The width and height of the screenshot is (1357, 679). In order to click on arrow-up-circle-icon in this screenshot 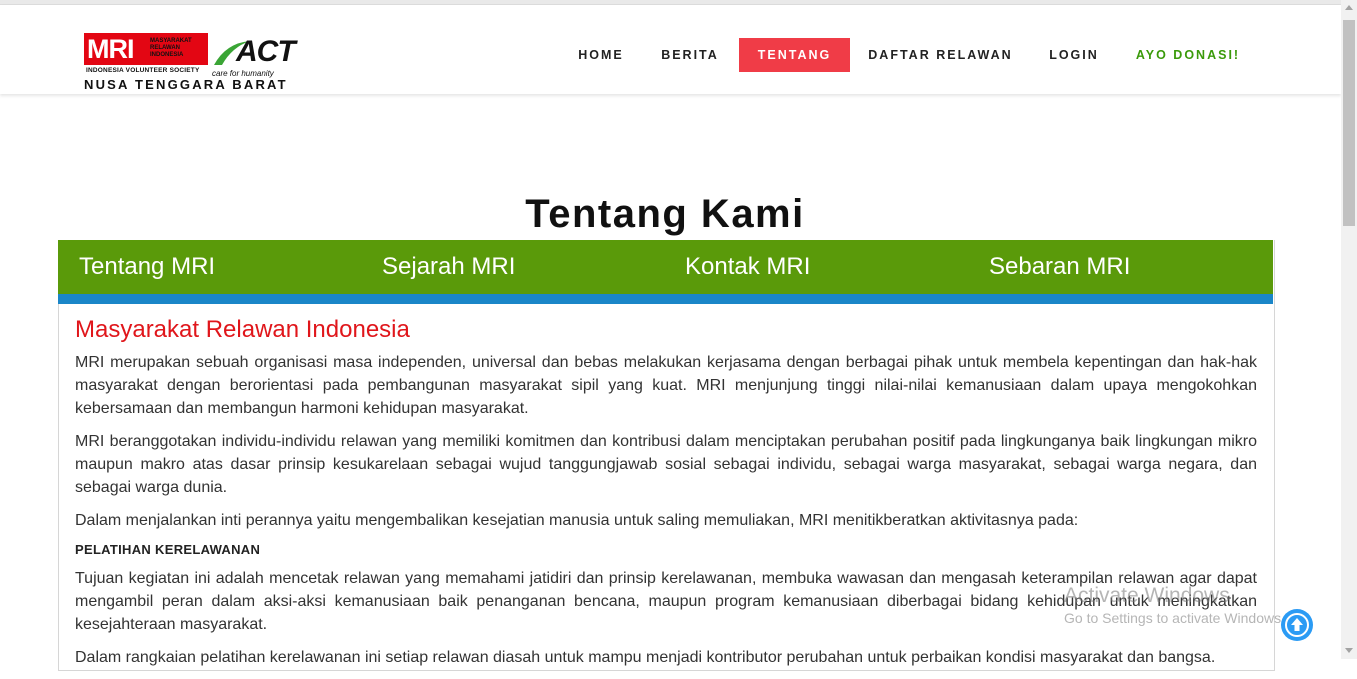, I will do `click(1297, 625)`.